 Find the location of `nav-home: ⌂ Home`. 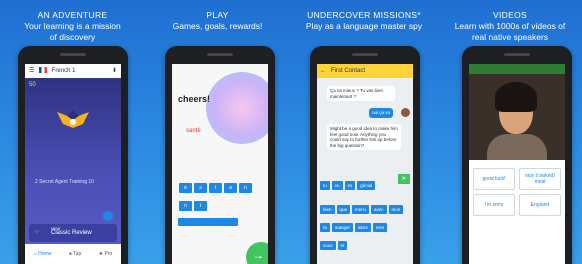

nav-home: ⌂ Home is located at coordinates (43, 254).